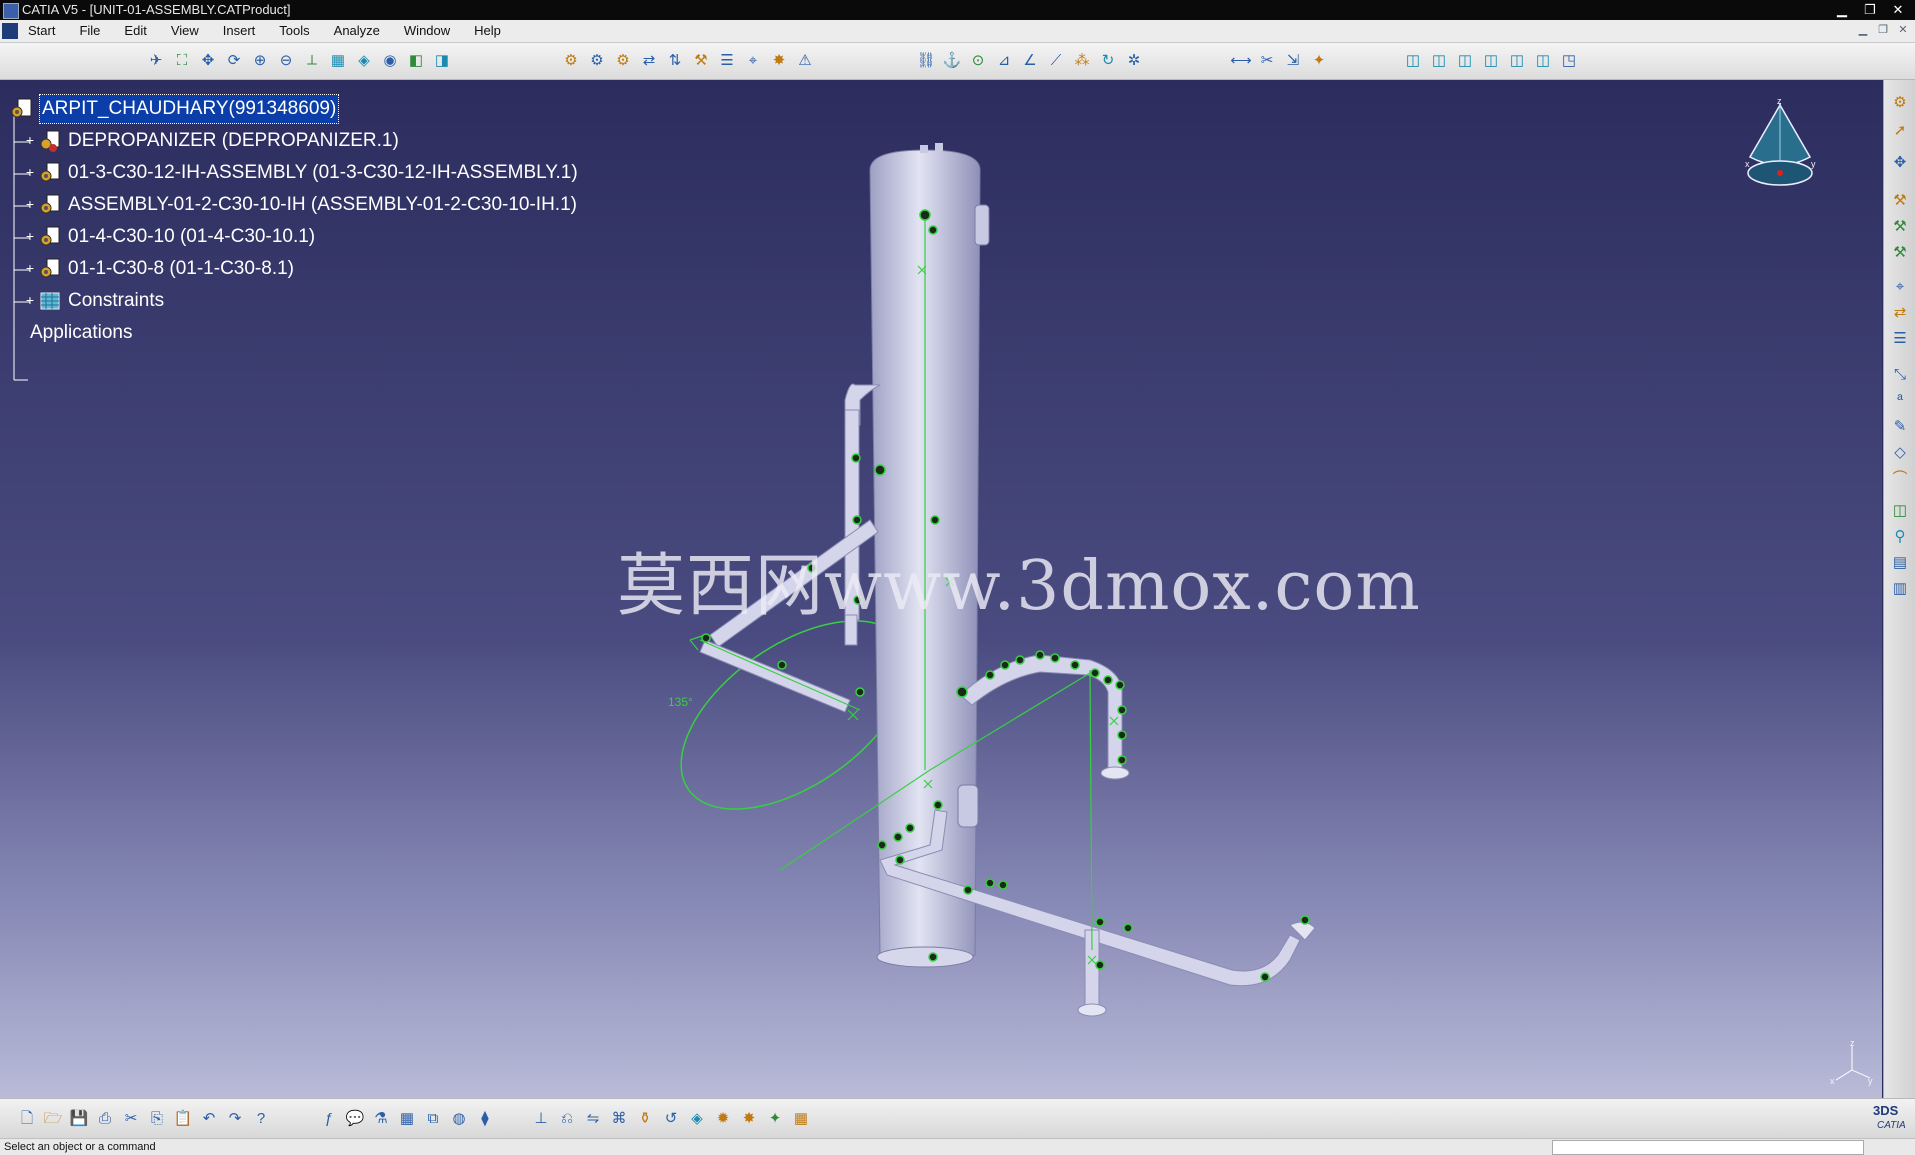 This screenshot has width=1915, height=1155. What do you see at coordinates (567, 1119) in the screenshot?
I see `scene-icon: ⎌` at bounding box center [567, 1119].